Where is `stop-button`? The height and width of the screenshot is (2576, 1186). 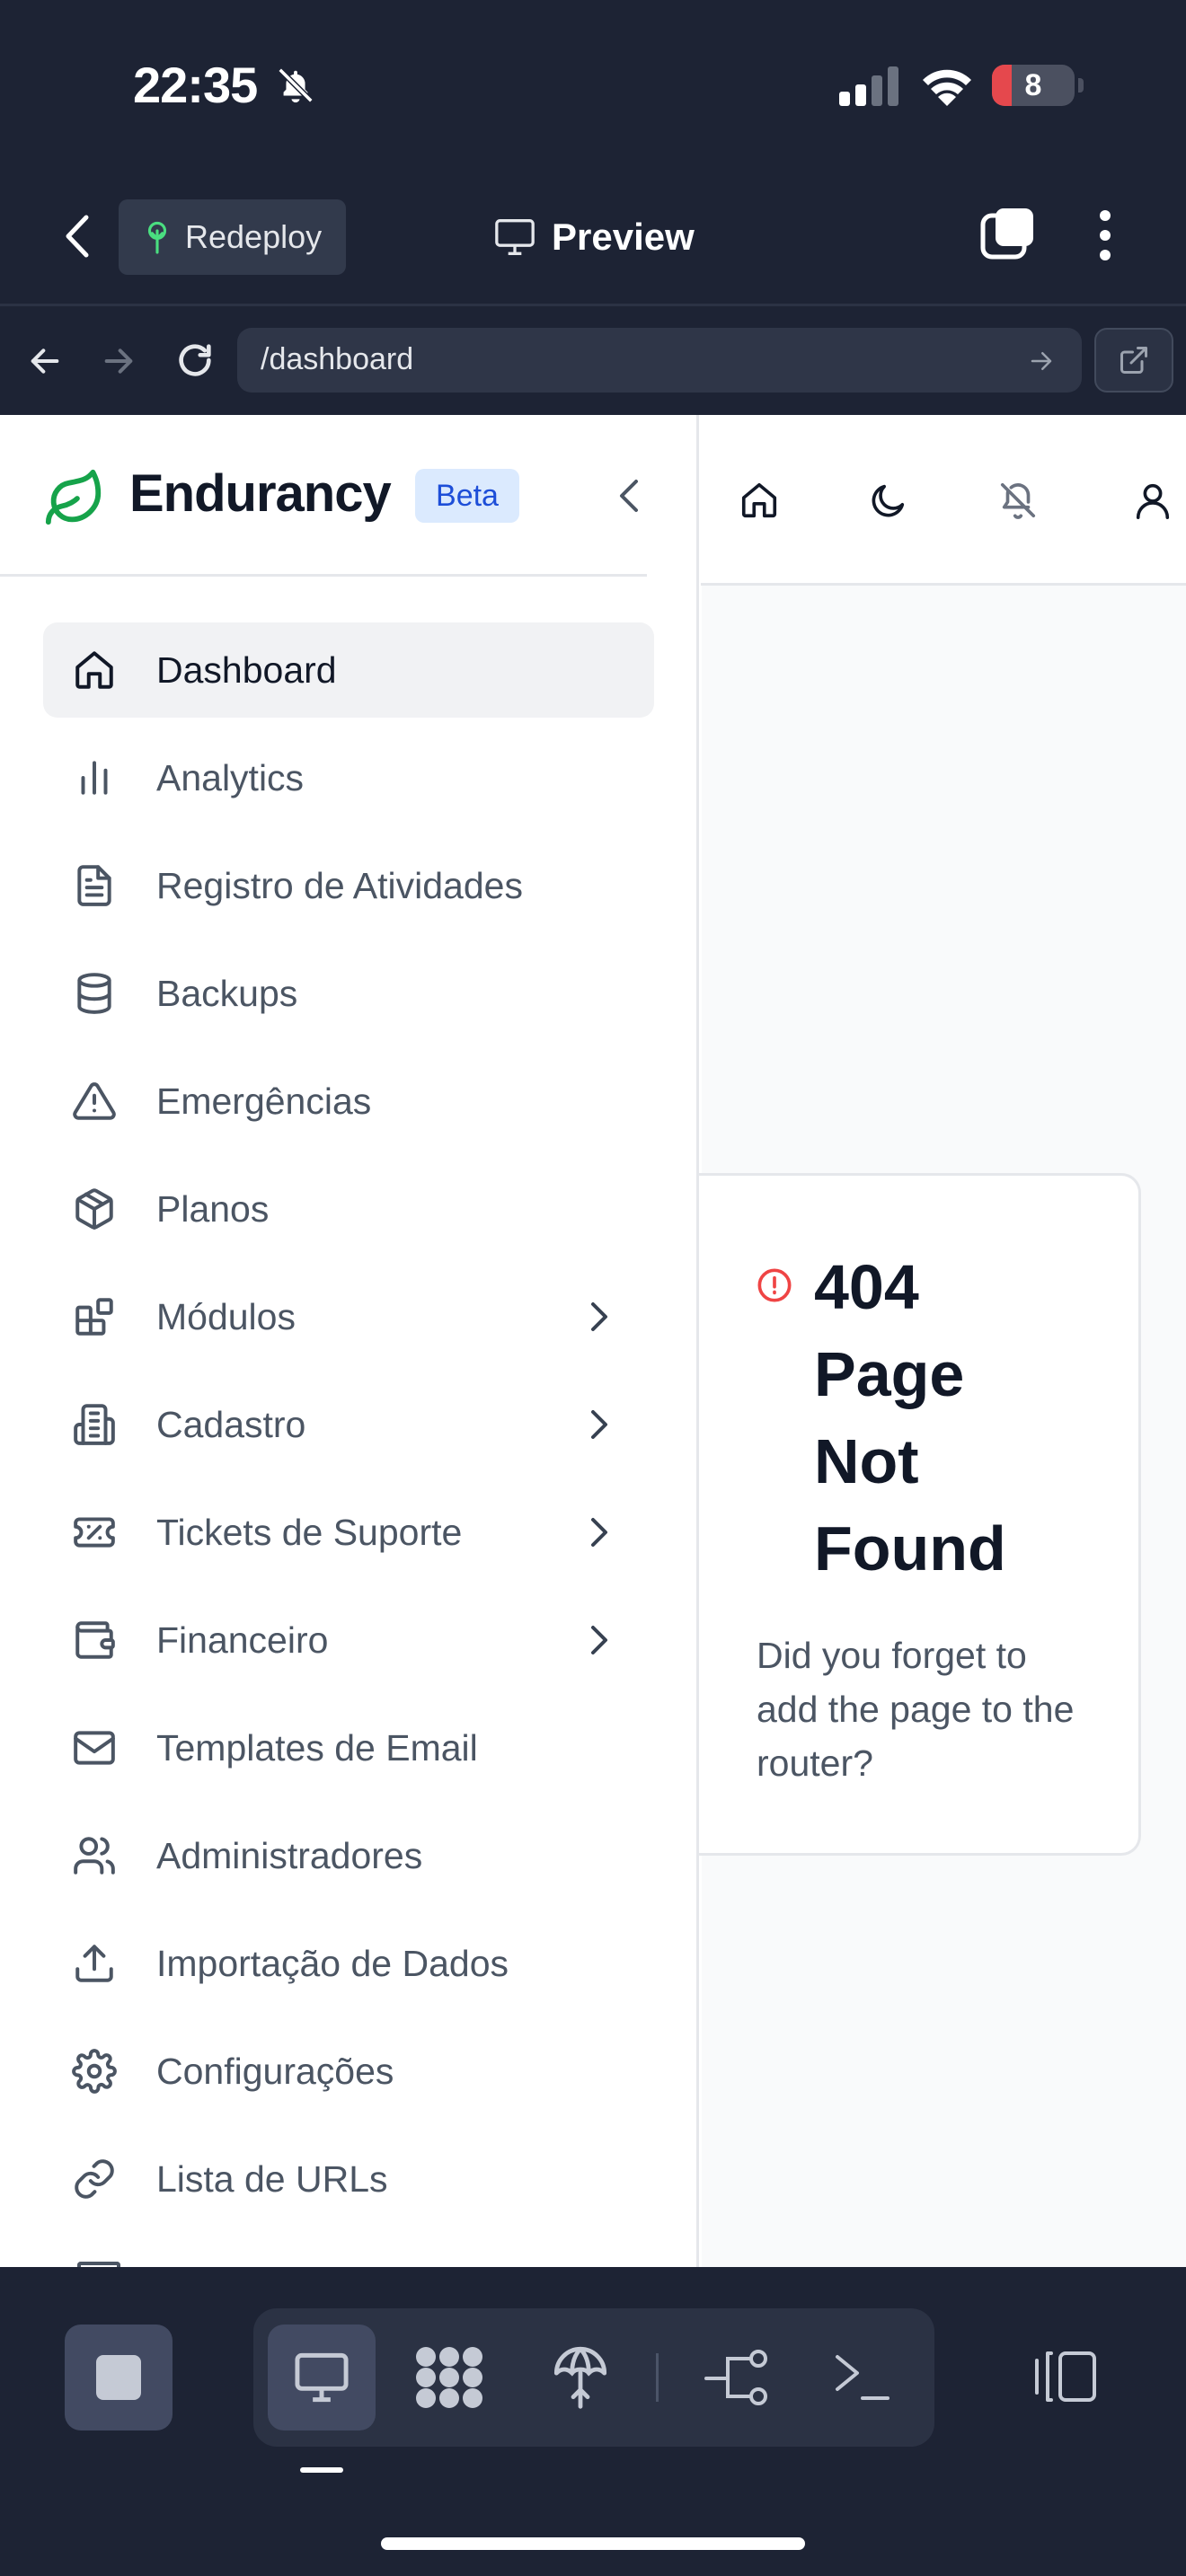 stop-button is located at coordinates (119, 2377).